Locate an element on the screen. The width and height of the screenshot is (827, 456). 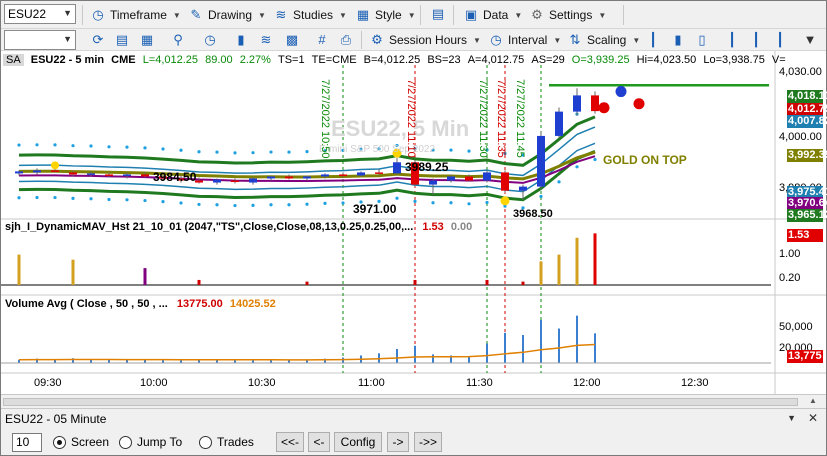
bars-icon: ▮ is located at coordinates (241, 40).